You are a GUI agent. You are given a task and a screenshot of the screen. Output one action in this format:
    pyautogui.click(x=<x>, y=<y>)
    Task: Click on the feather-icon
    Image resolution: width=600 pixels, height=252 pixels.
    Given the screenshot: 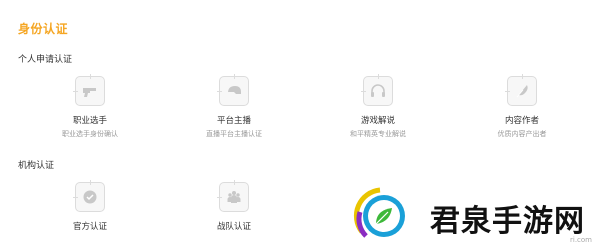 What is the action you would take?
    pyautogui.click(x=522, y=91)
    